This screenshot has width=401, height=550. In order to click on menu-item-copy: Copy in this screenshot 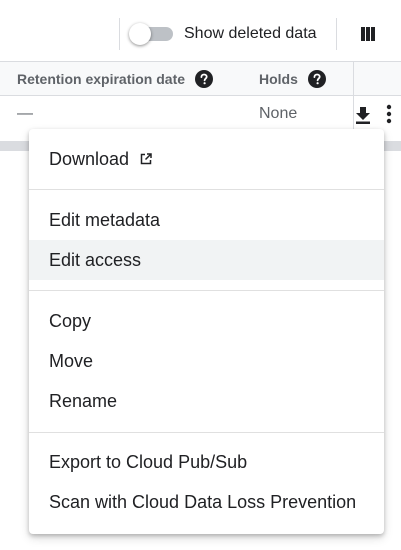, I will do `click(206, 321)`.